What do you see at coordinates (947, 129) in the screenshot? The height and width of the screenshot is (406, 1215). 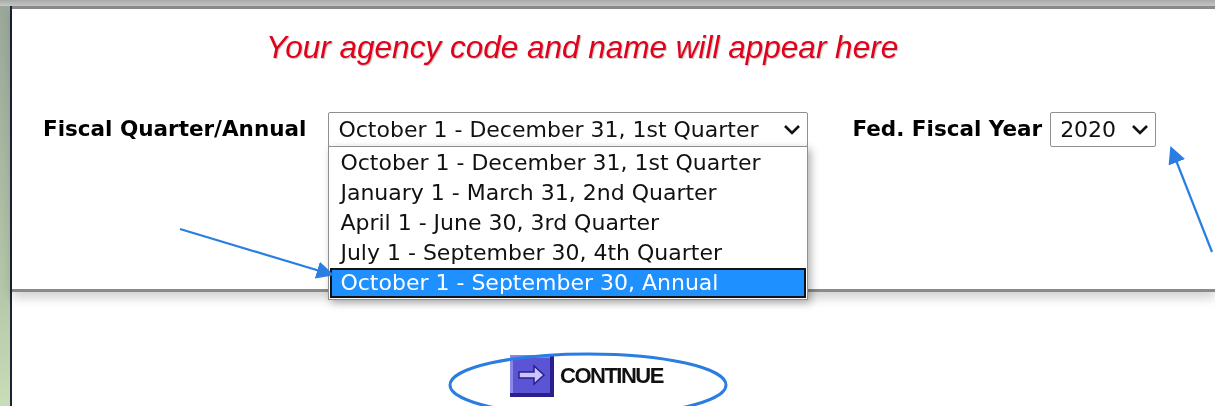 I see `year-label: Fed. Fiscal Year` at bounding box center [947, 129].